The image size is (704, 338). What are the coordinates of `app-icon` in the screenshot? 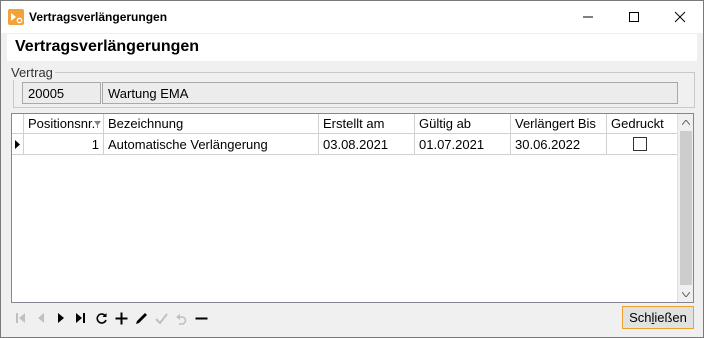 It's located at (16, 17).